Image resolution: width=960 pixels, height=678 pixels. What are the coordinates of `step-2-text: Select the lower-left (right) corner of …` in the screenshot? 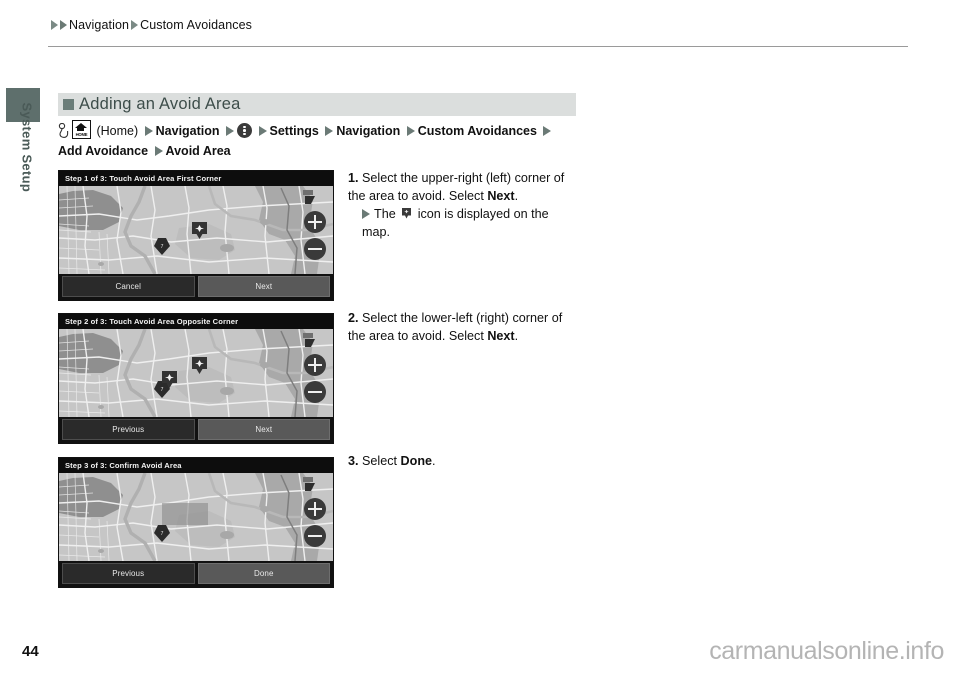 It's located at (455, 327).